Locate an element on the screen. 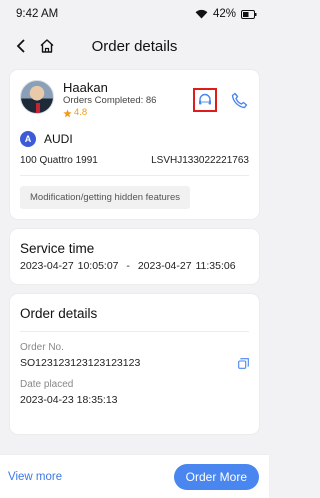 The width and height of the screenshot is (320, 498). driver-actions is located at coordinates (221, 96).